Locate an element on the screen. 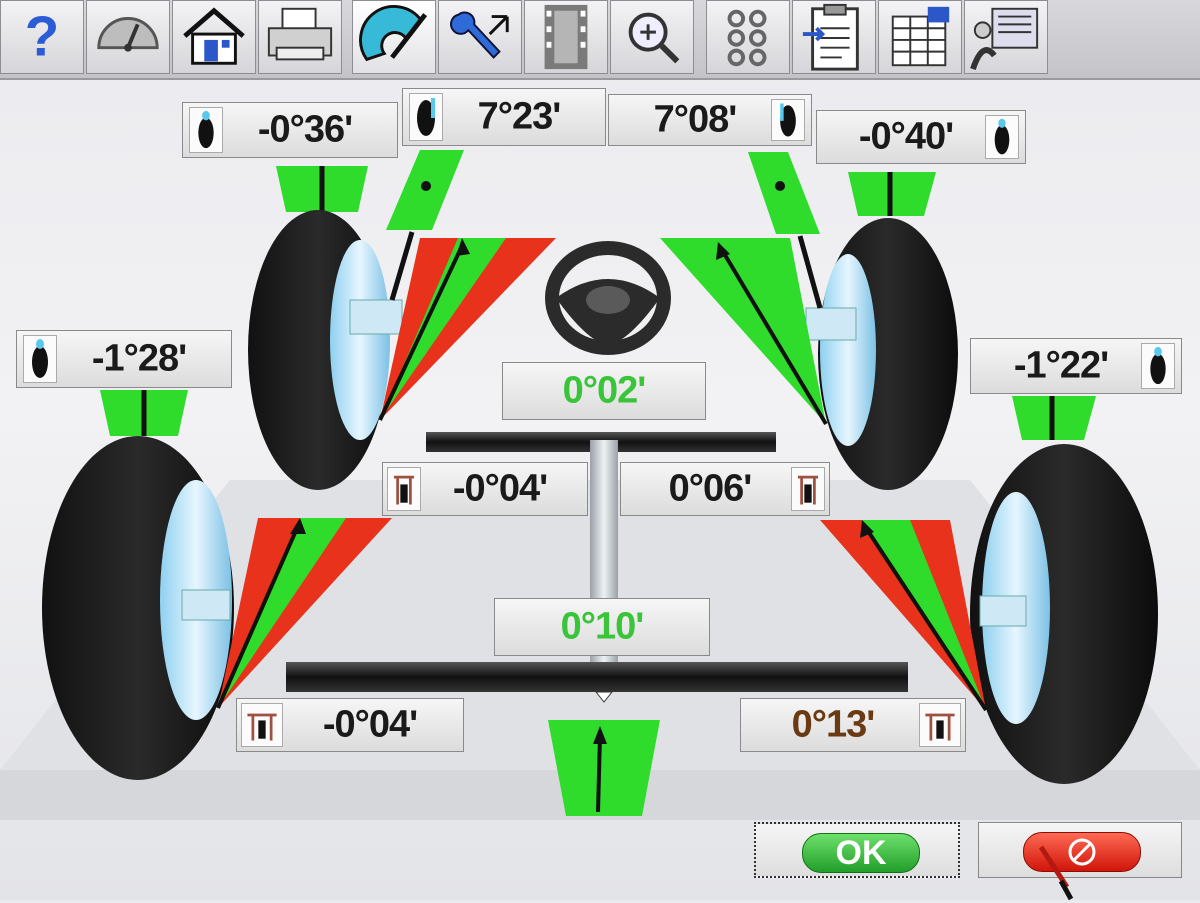 The image size is (1200, 903). front-left-toe-readout: -0°04' is located at coordinates (485, 489).